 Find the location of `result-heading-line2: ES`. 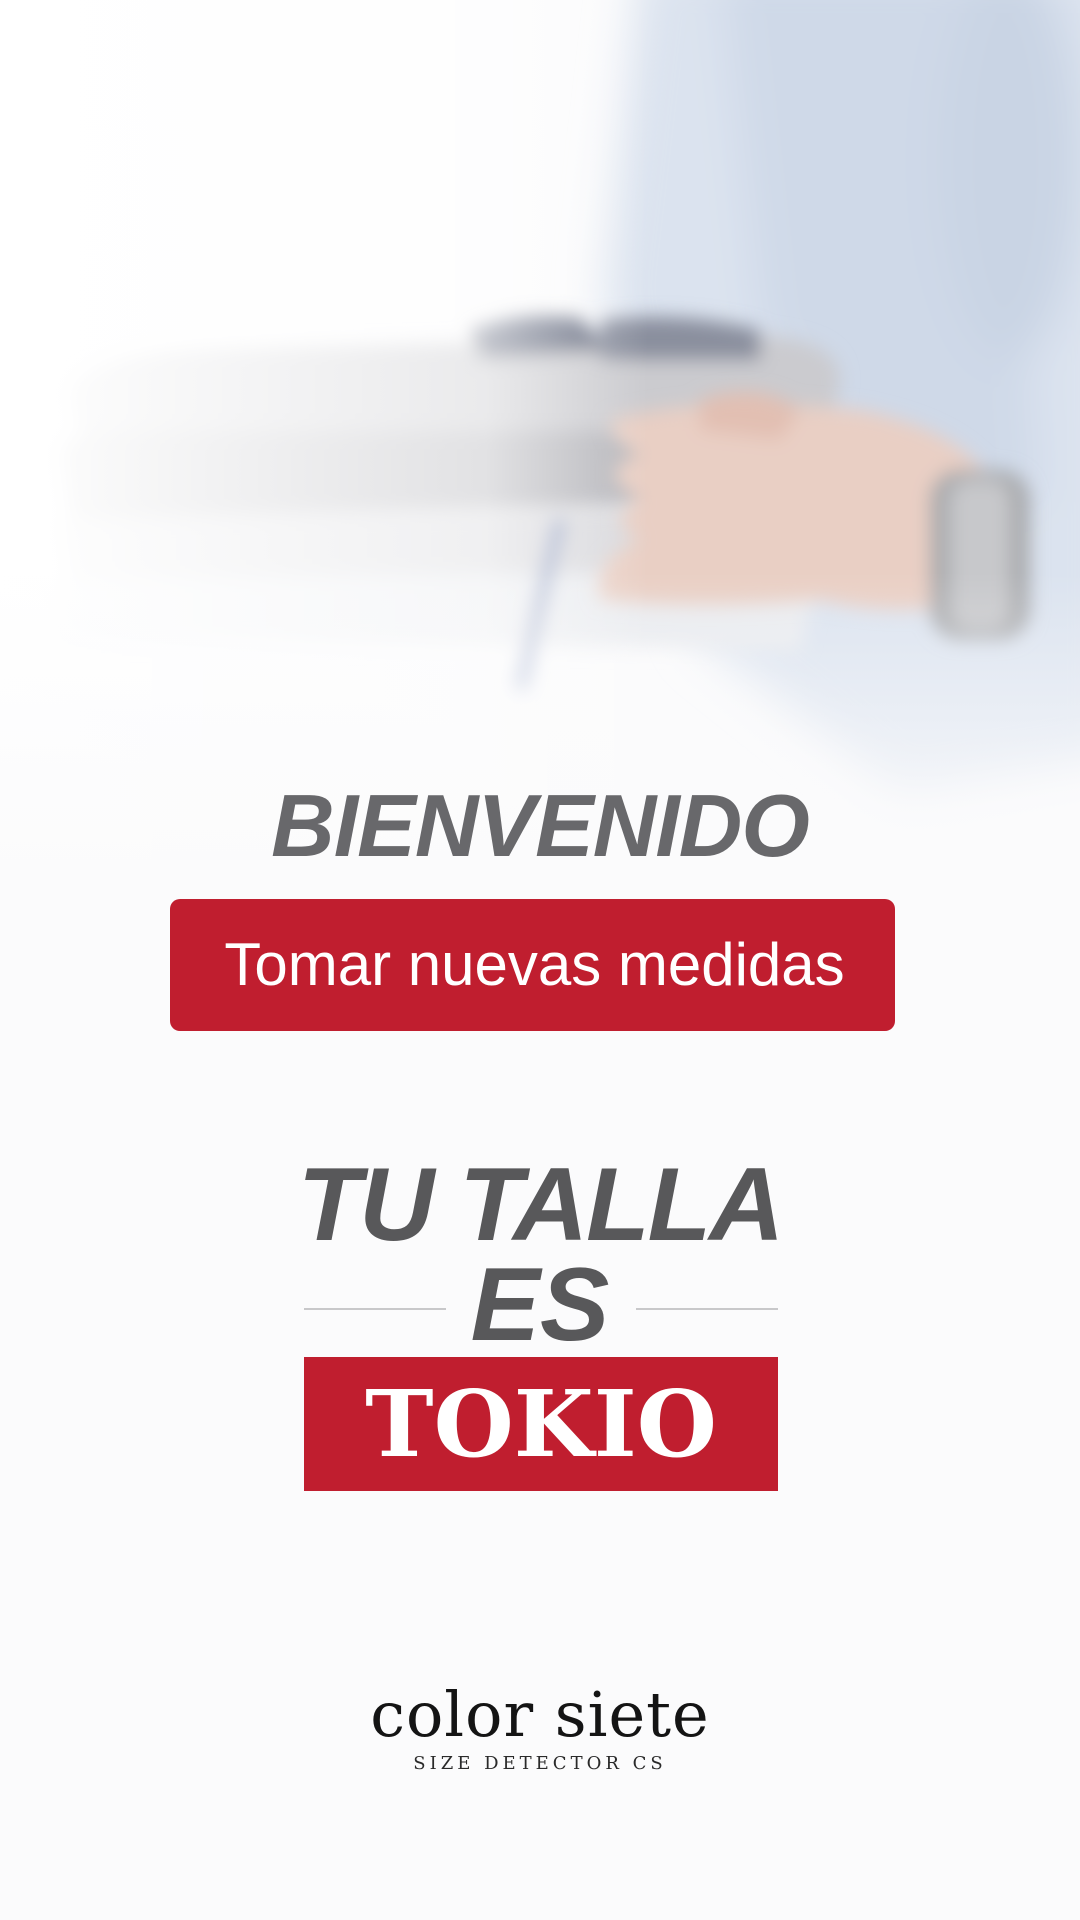

result-heading-line2: ES is located at coordinates (540, 1305).